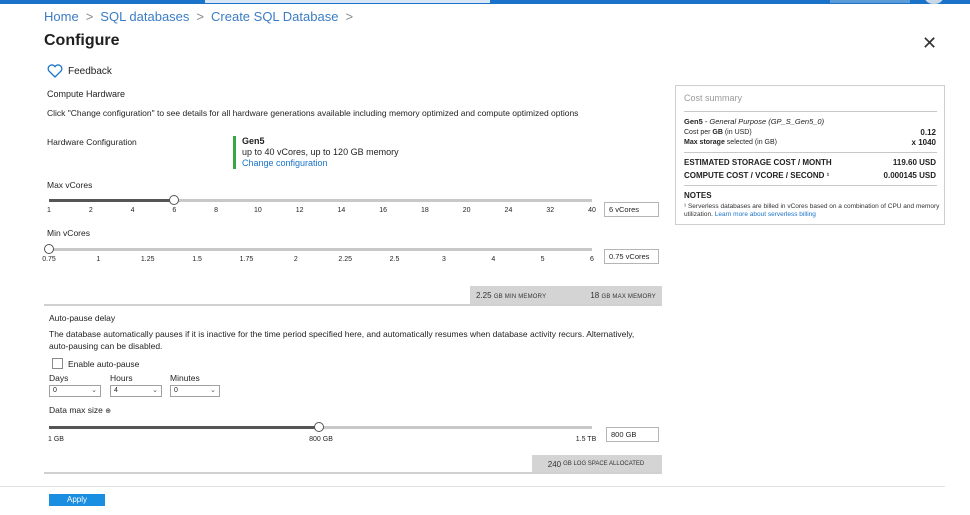 Image resolution: width=970 pixels, height=515 pixels. What do you see at coordinates (353, 305) in the screenshot?
I see `section-divider` at bounding box center [353, 305].